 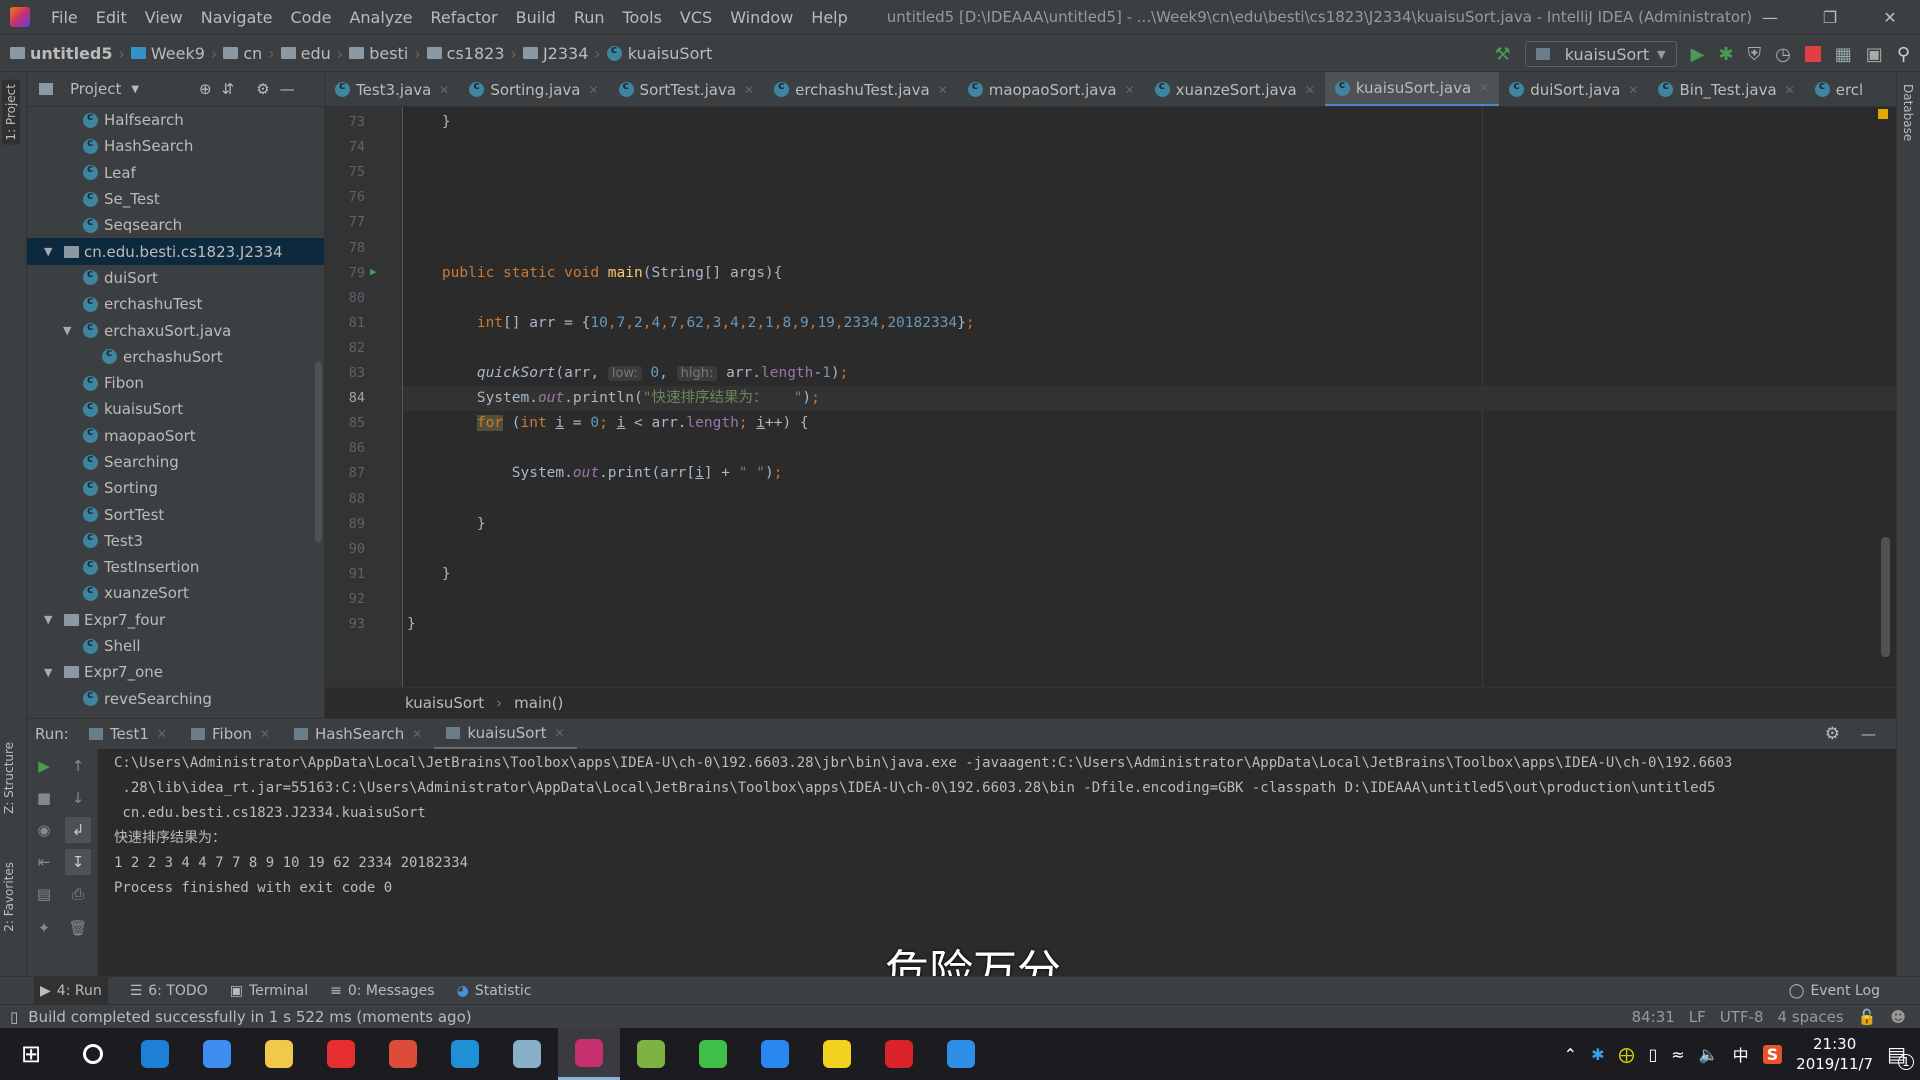 What do you see at coordinates (175, 541) in the screenshot?
I see `project-tree-item: Test3` at bounding box center [175, 541].